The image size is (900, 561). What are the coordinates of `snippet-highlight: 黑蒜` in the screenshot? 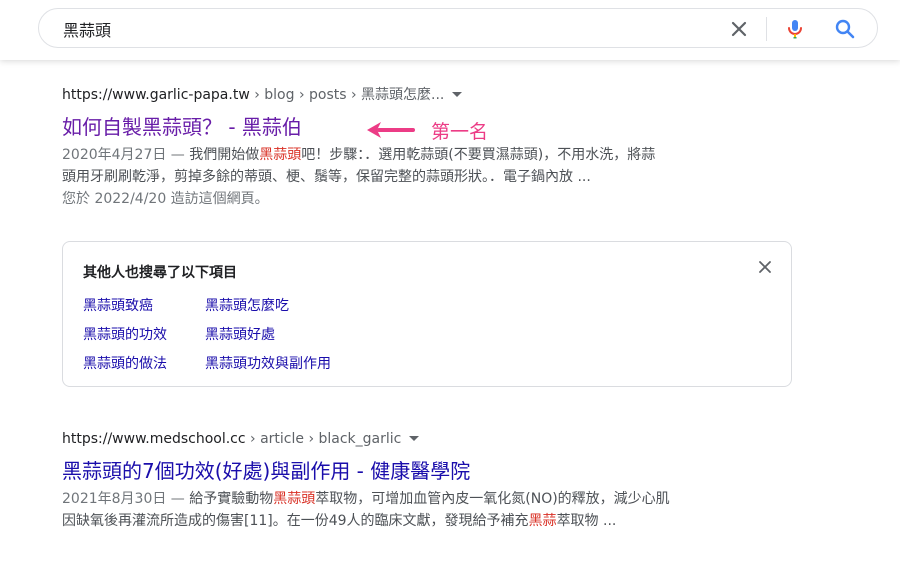 It's located at (542, 521).